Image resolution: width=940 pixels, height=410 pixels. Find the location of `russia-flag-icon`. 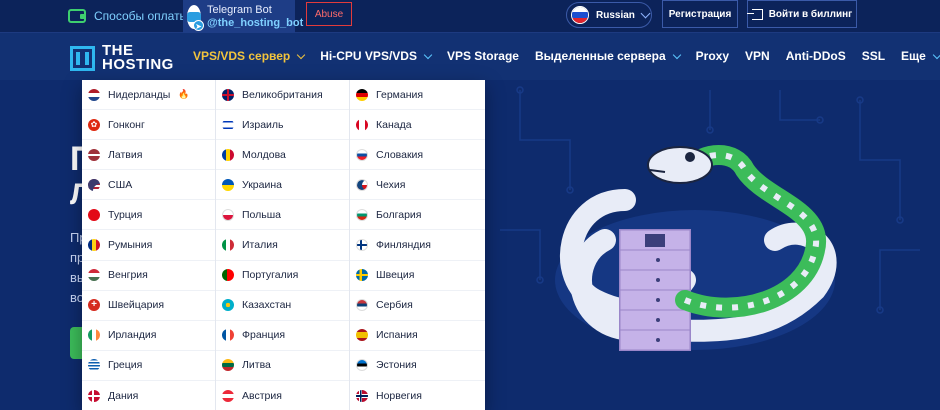

russia-flag-icon is located at coordinates (580, 15).